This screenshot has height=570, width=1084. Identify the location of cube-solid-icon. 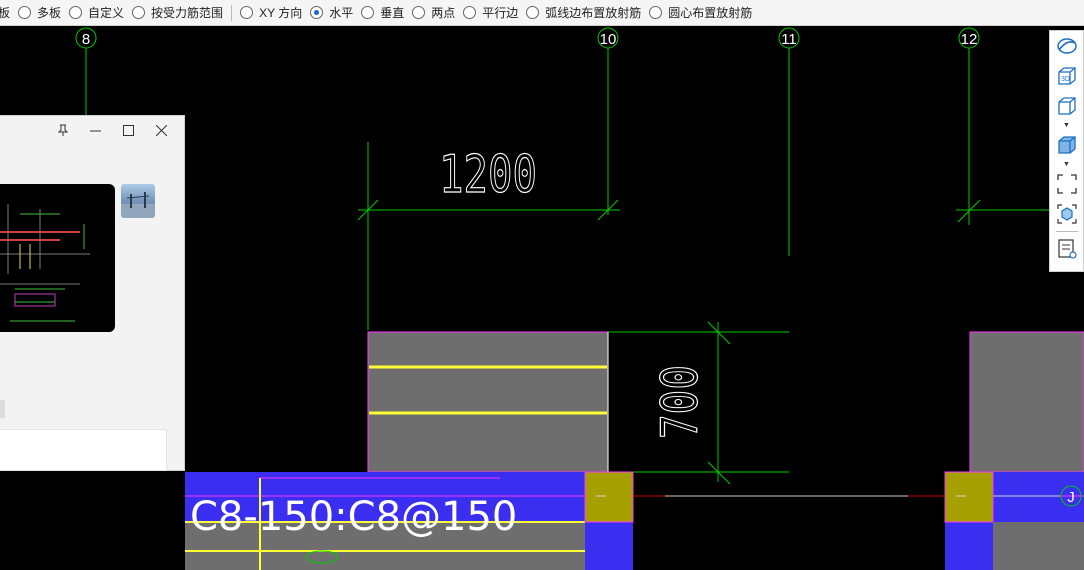
(1066, 145).